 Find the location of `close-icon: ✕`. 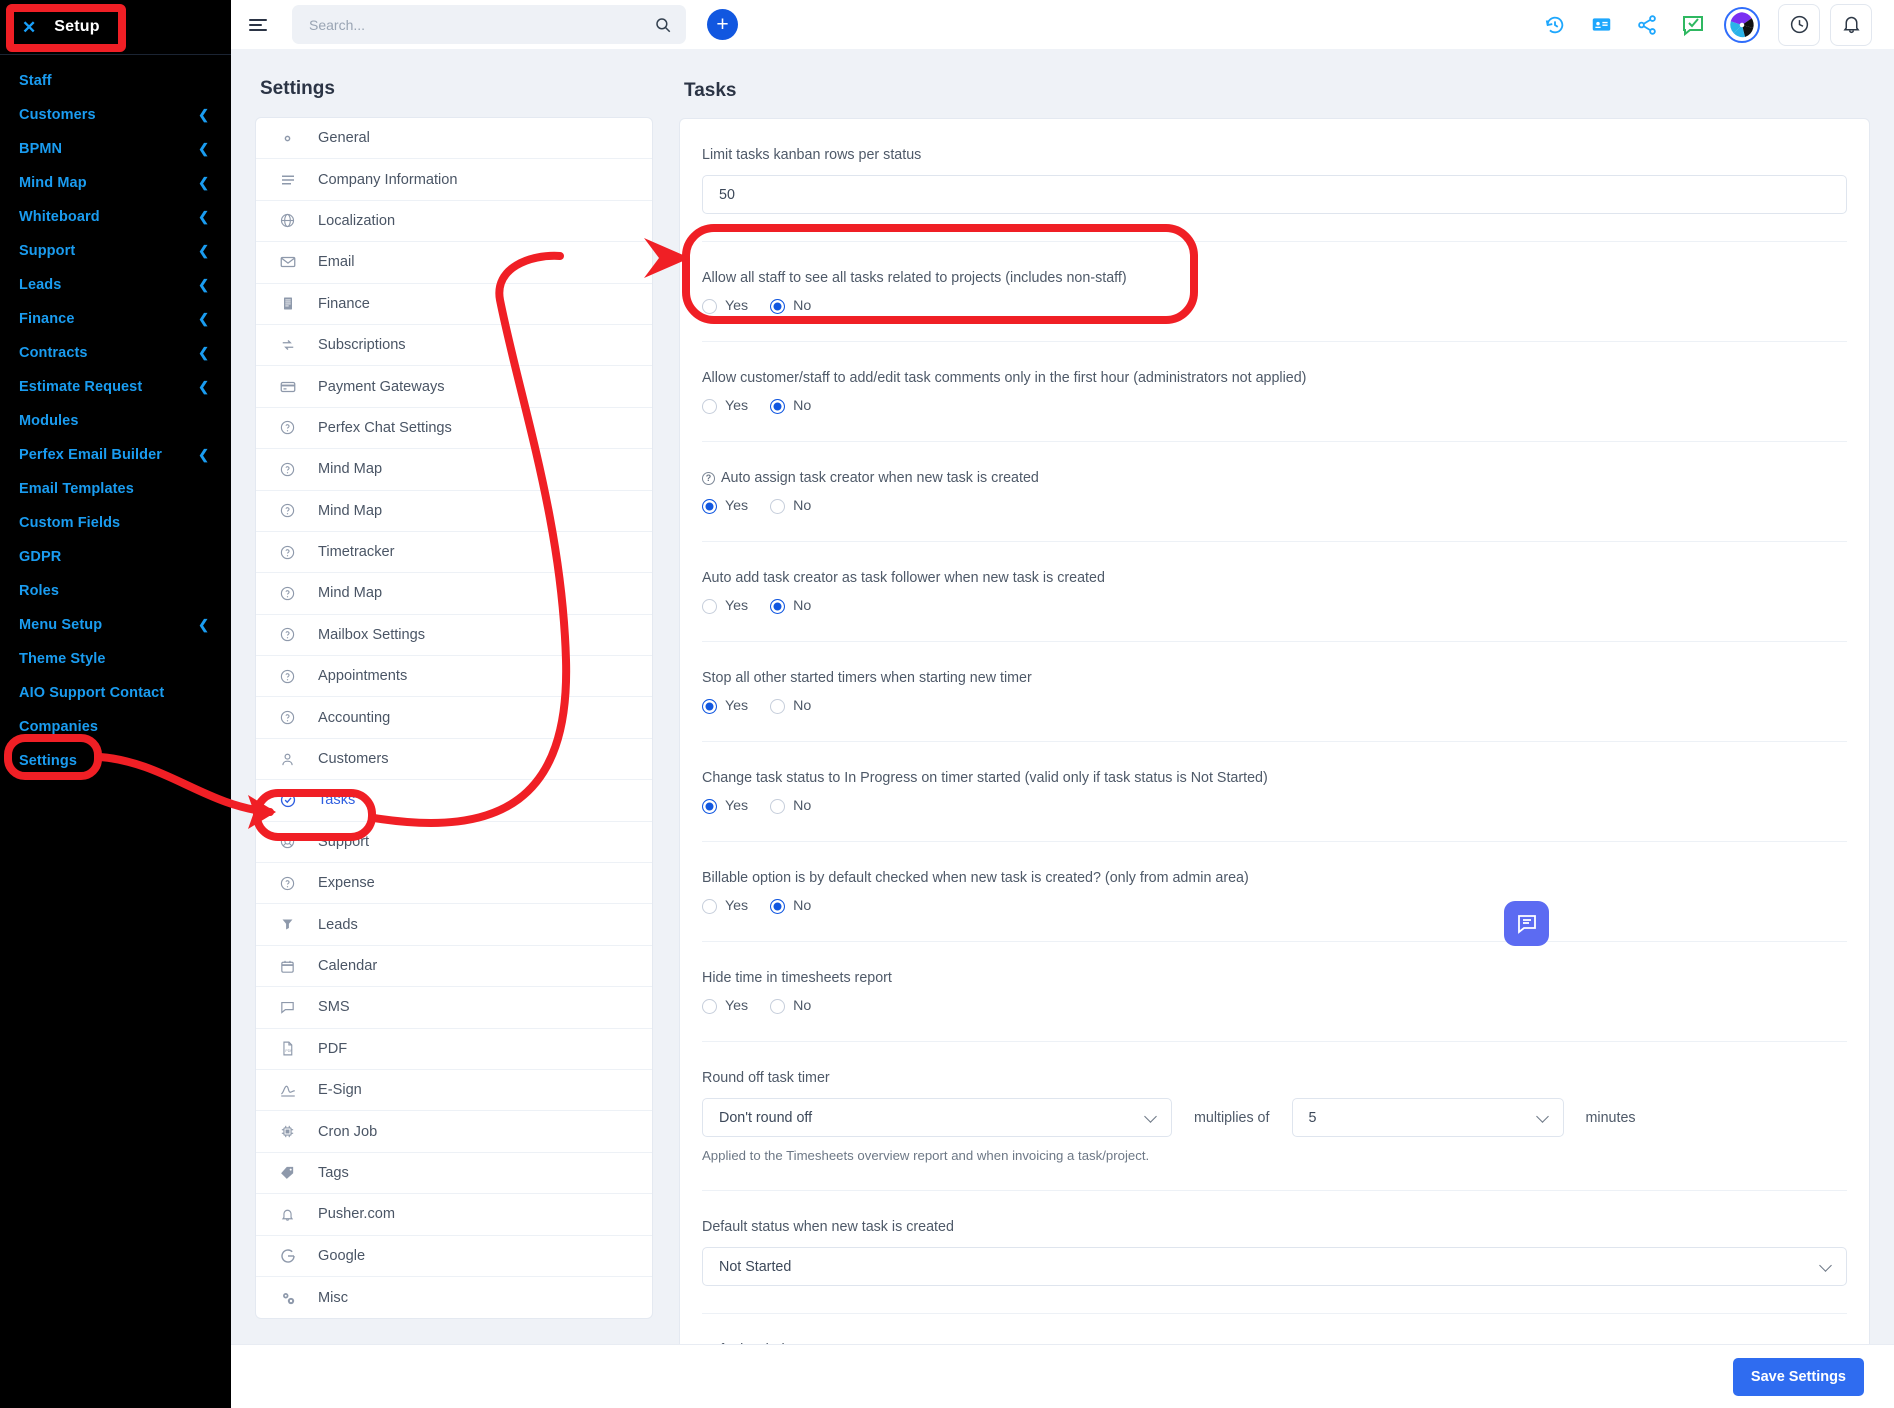

close-icon: ✕ is located at coordinates (29, 27).